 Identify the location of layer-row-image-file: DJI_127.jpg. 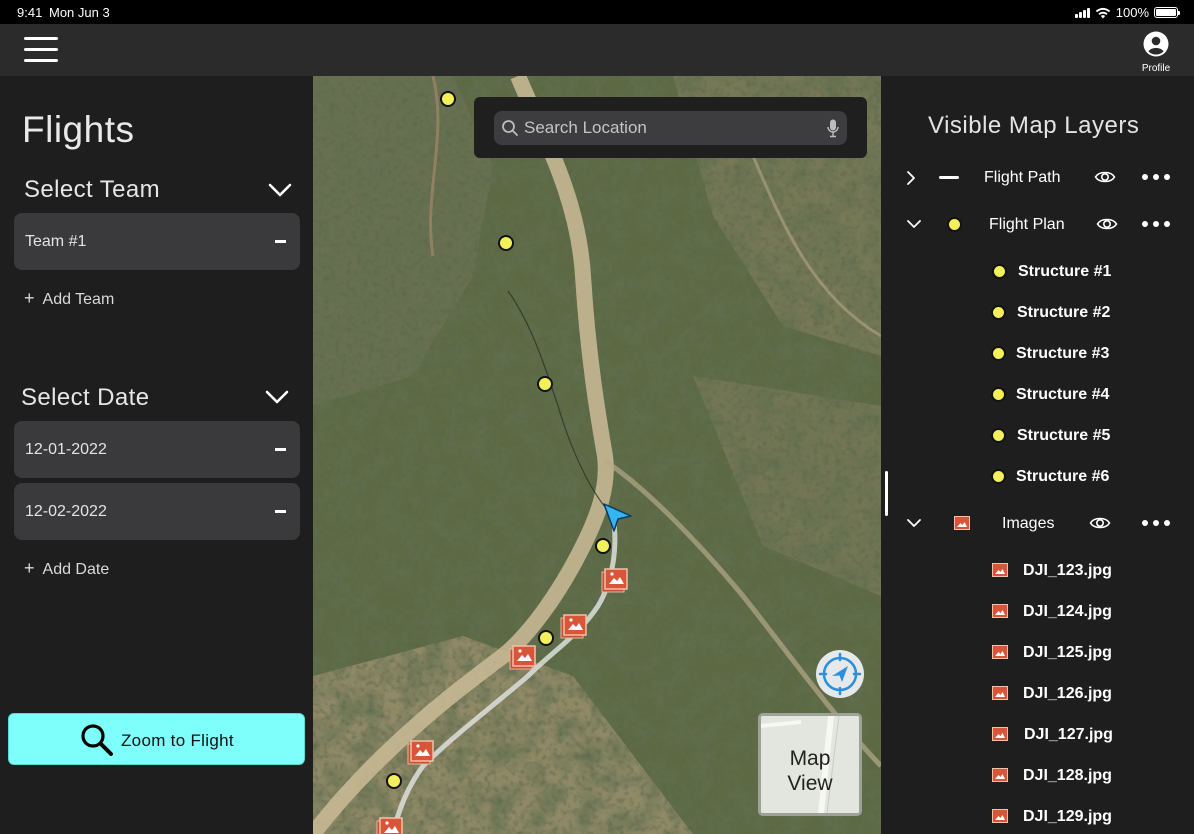
(1037, 735).